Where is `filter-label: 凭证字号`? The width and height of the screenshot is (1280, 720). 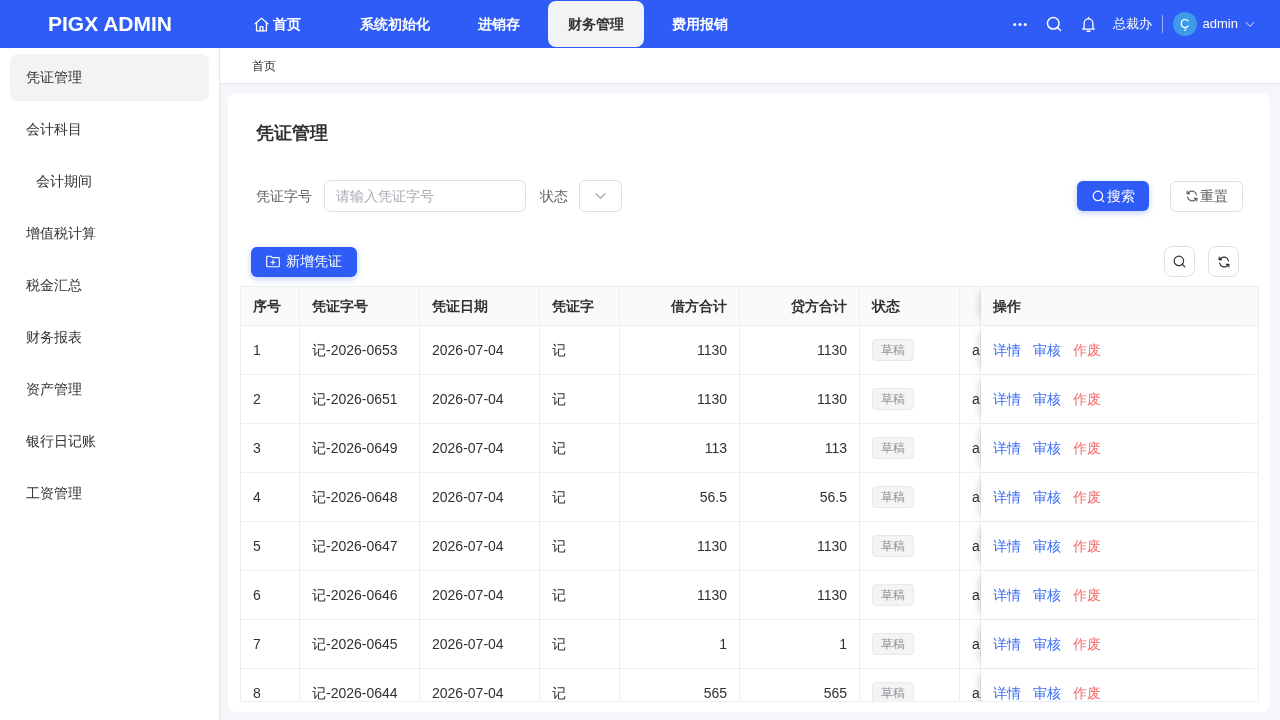
filter-label: 凭证字号 is located at coordinates (284, 196).